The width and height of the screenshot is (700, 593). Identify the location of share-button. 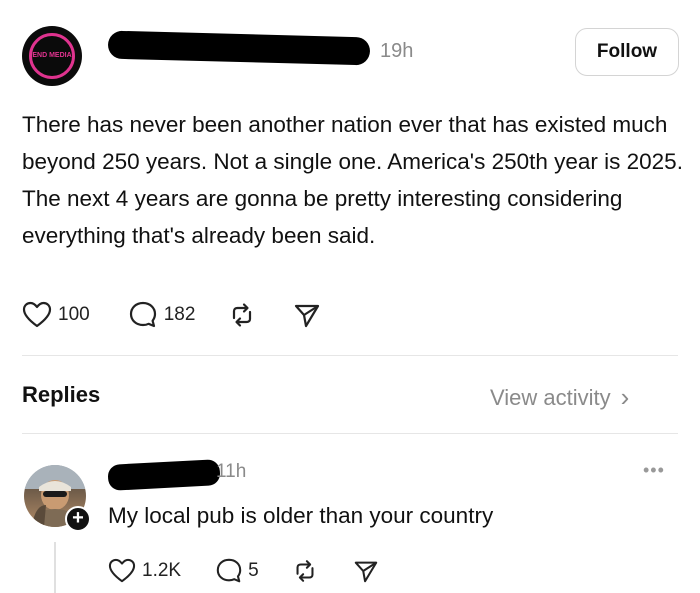
(307, 315).